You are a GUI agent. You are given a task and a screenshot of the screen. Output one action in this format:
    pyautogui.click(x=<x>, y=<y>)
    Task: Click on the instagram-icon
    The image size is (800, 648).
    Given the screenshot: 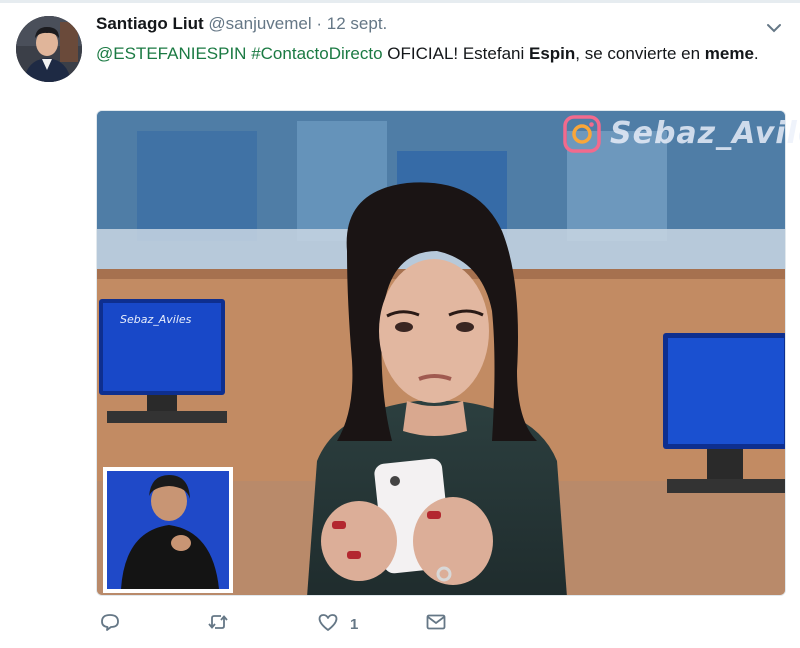 What is the action you would take?
    pyautogui.click(x=582, y=134)
    